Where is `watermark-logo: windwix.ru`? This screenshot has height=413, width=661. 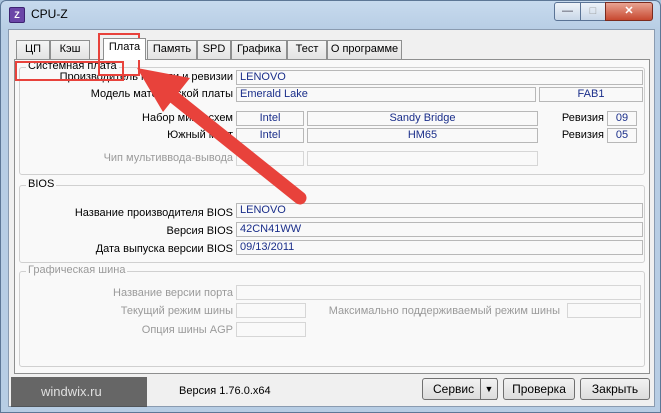 watermark-logo: windwix.ru is located at coordinates (79, 392).